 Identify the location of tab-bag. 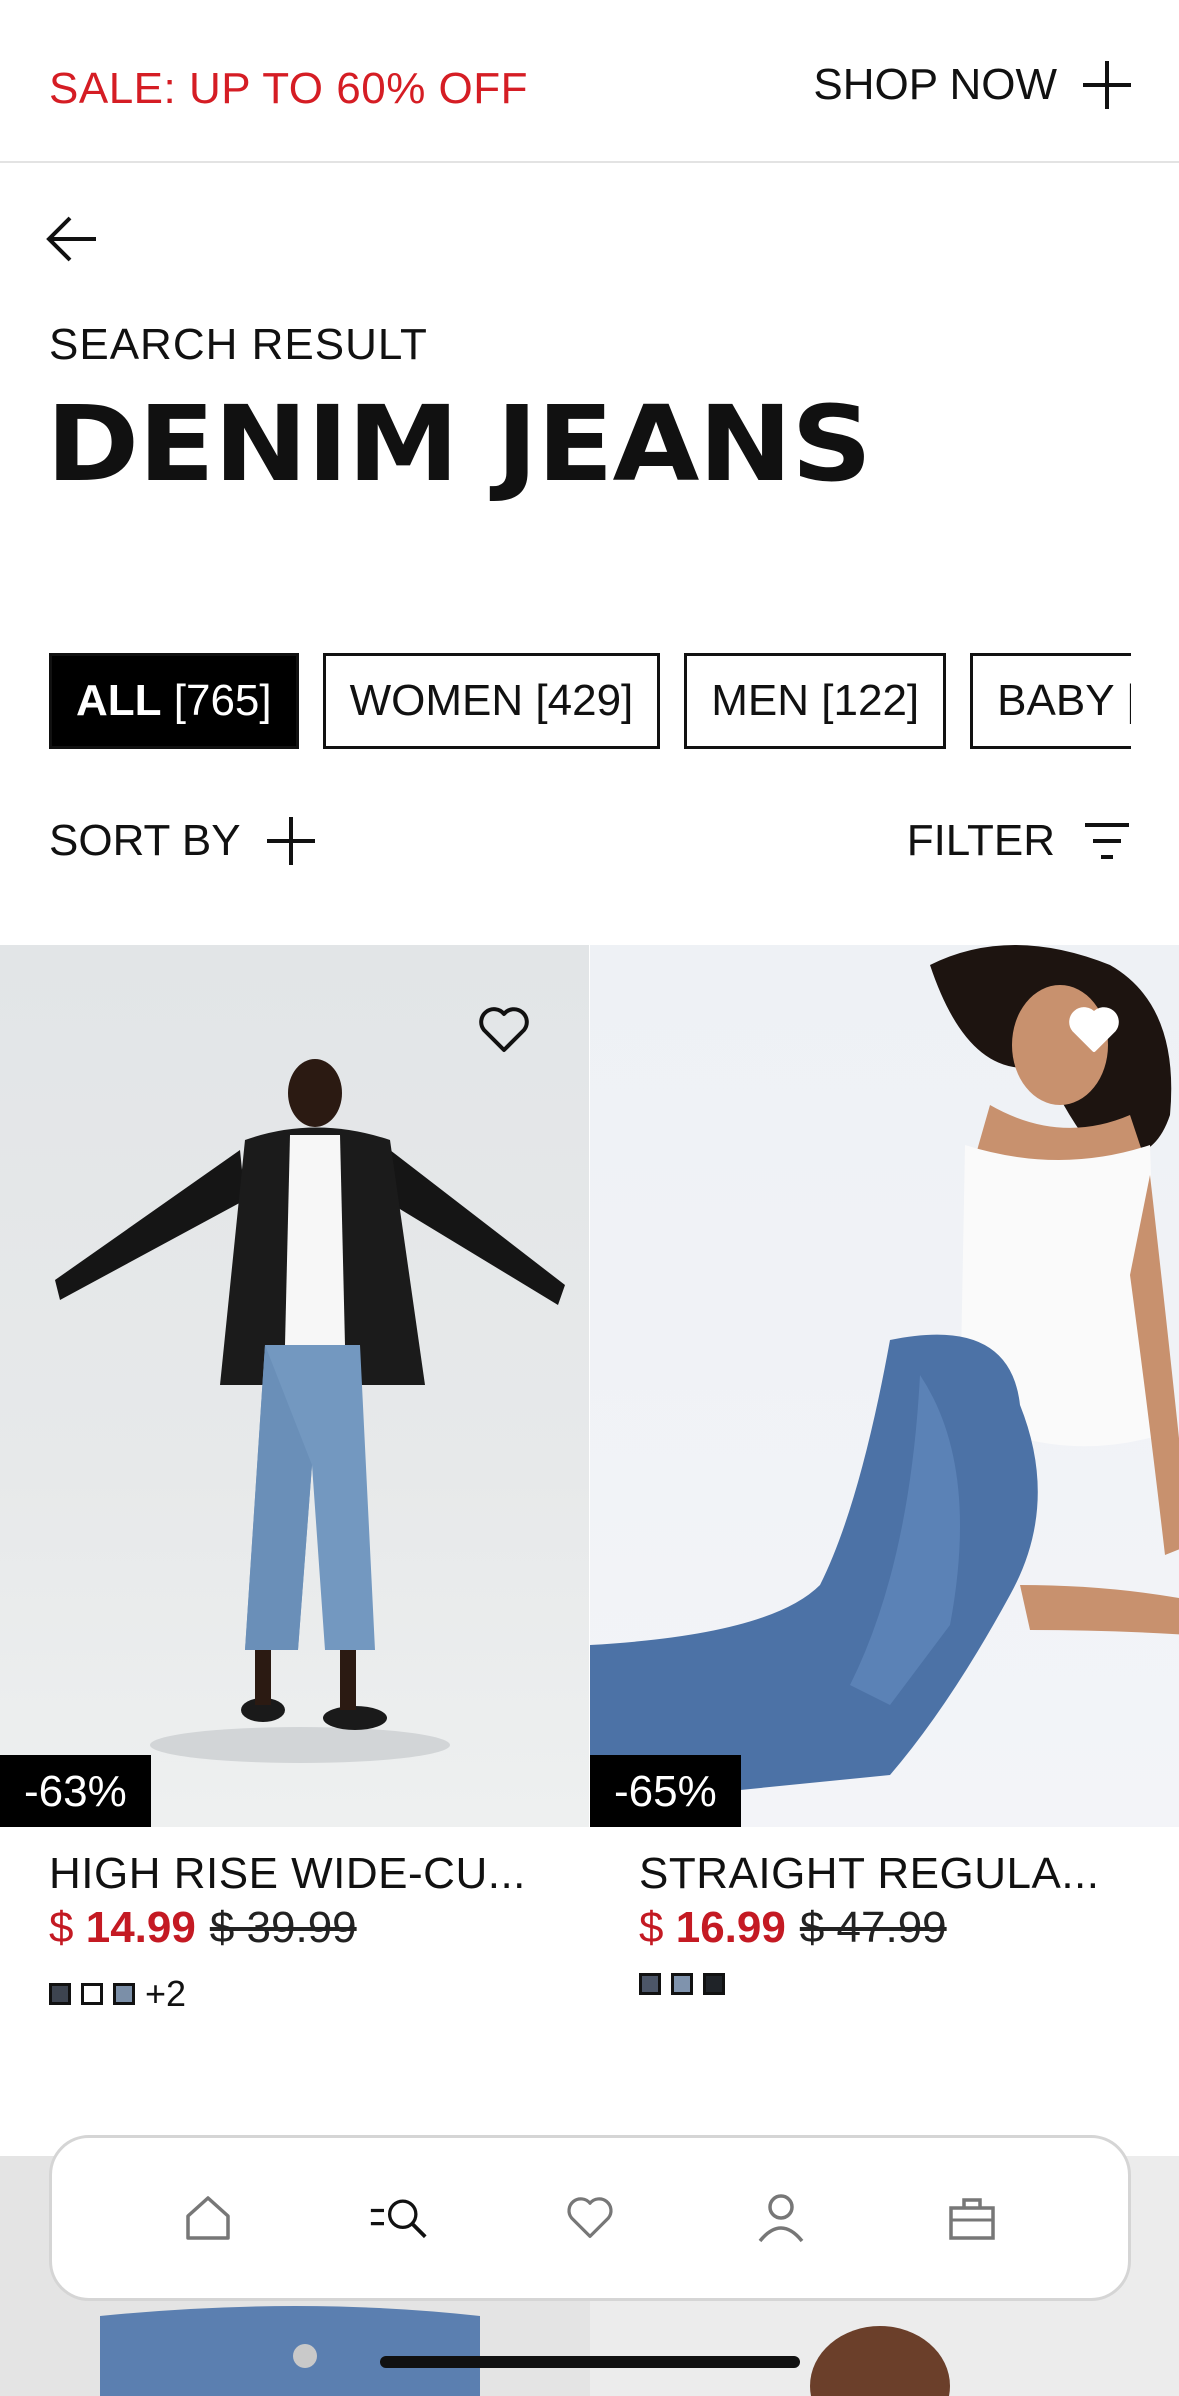
(972, 2218).